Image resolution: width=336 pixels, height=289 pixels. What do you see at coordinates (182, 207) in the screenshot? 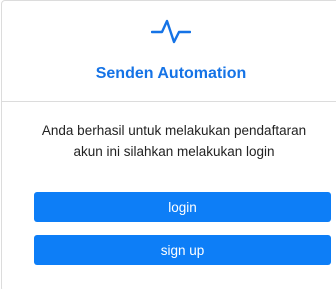
I see `login-button: login` at bounding box center [182, 207].